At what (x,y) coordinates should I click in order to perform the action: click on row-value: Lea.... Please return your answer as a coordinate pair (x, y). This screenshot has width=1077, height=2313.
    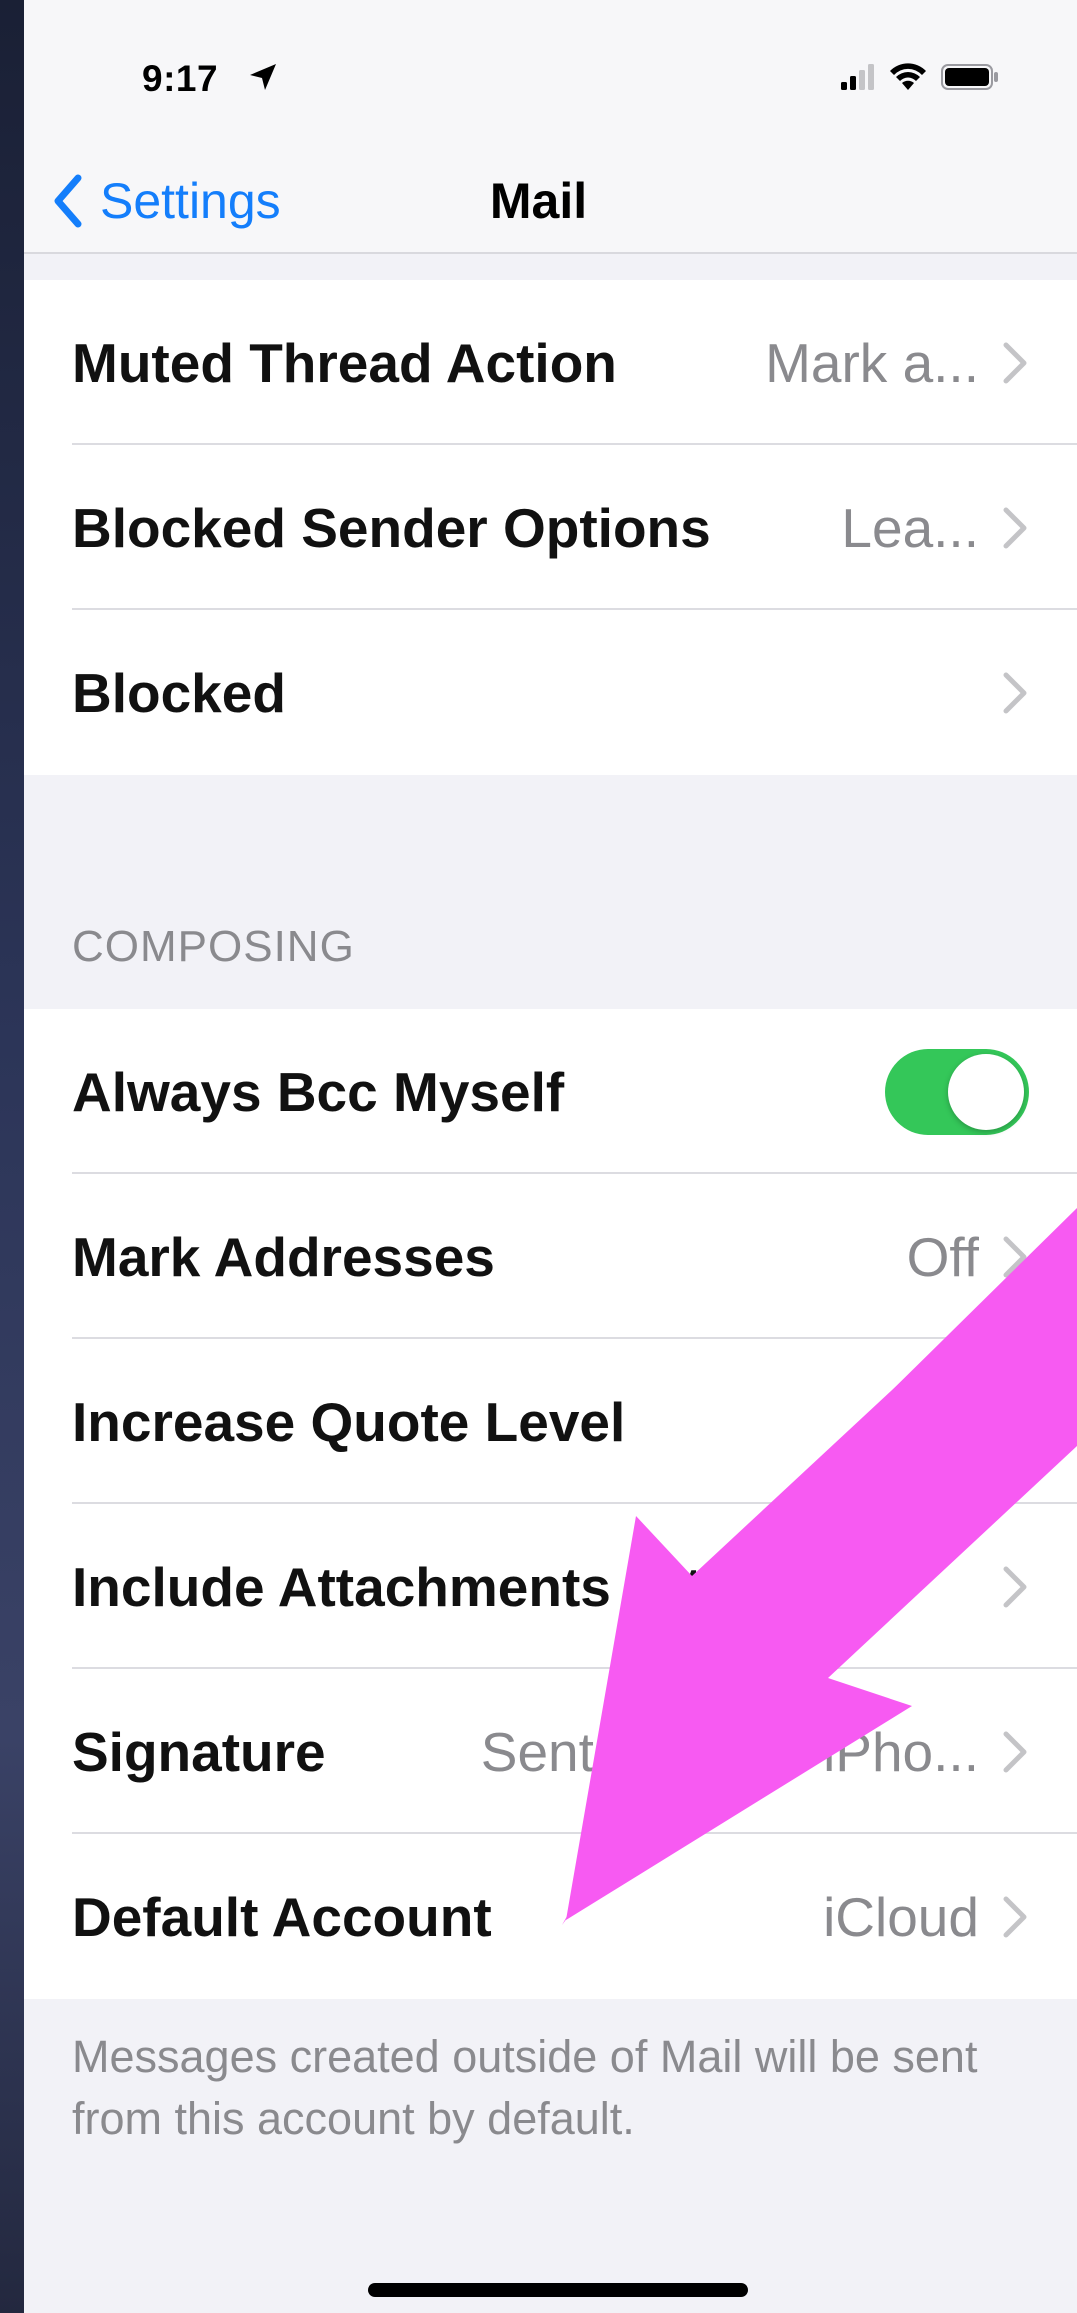
    Looking at the image, I should click on (910, 527).